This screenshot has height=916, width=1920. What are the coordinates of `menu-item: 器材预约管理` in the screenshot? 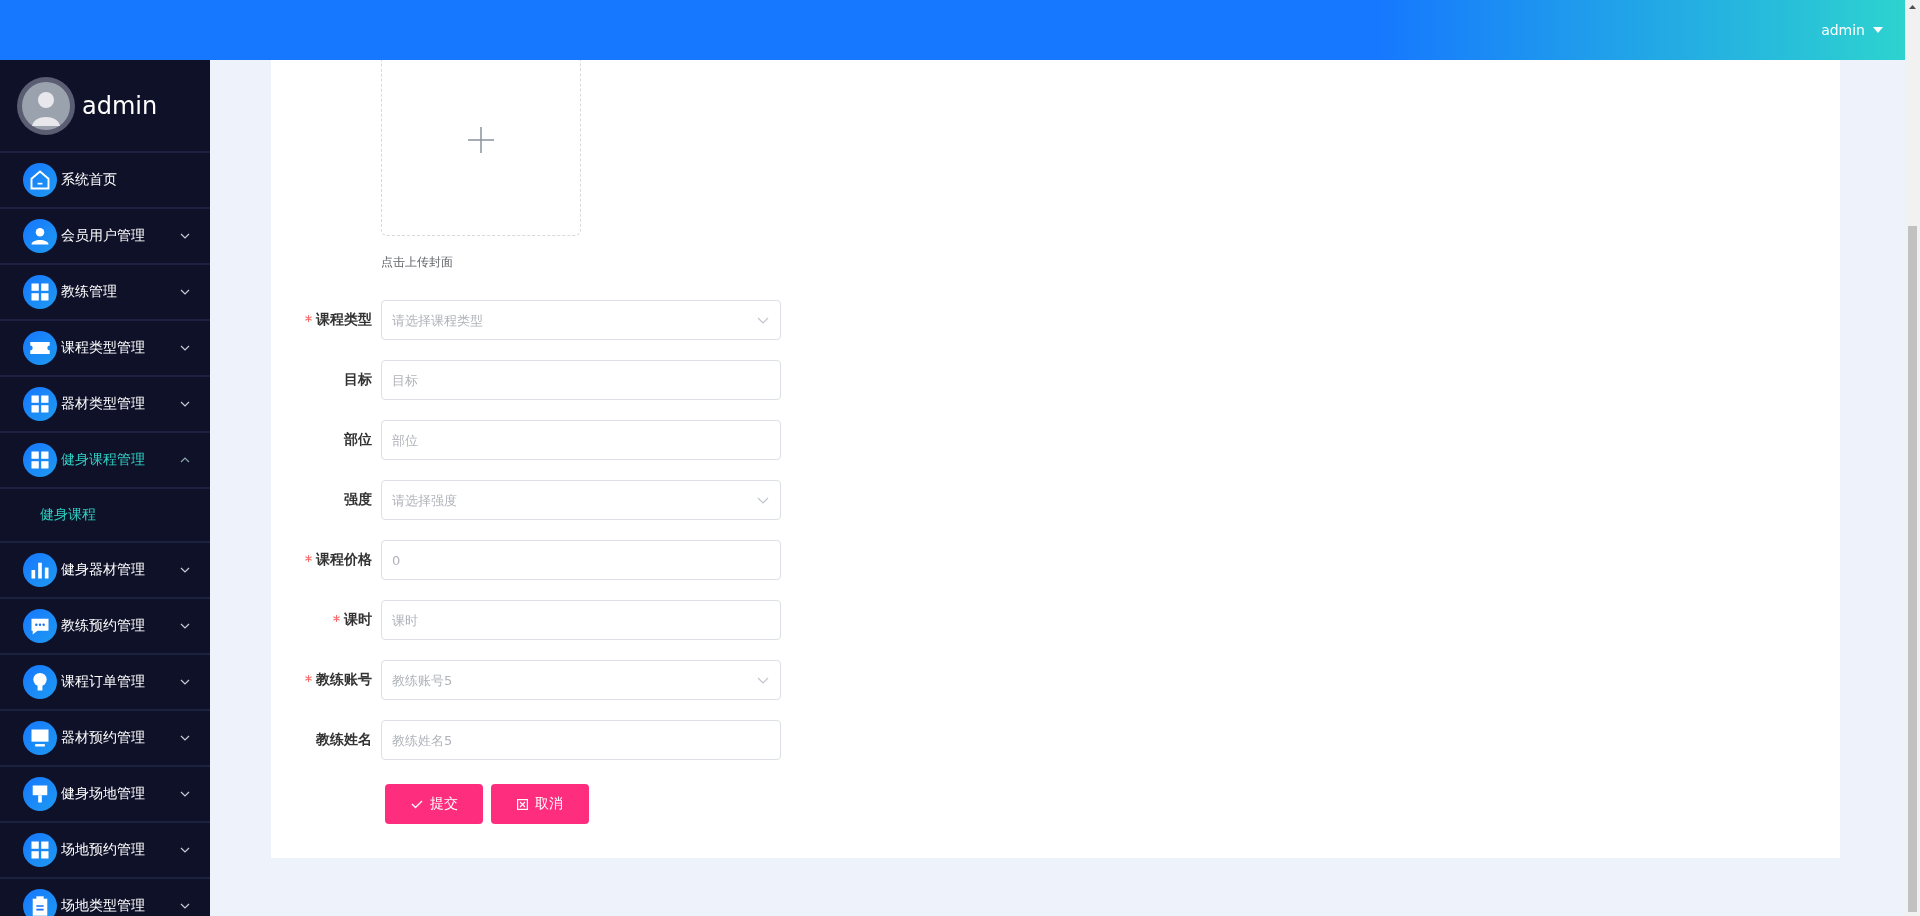 It's located at (105, 739).